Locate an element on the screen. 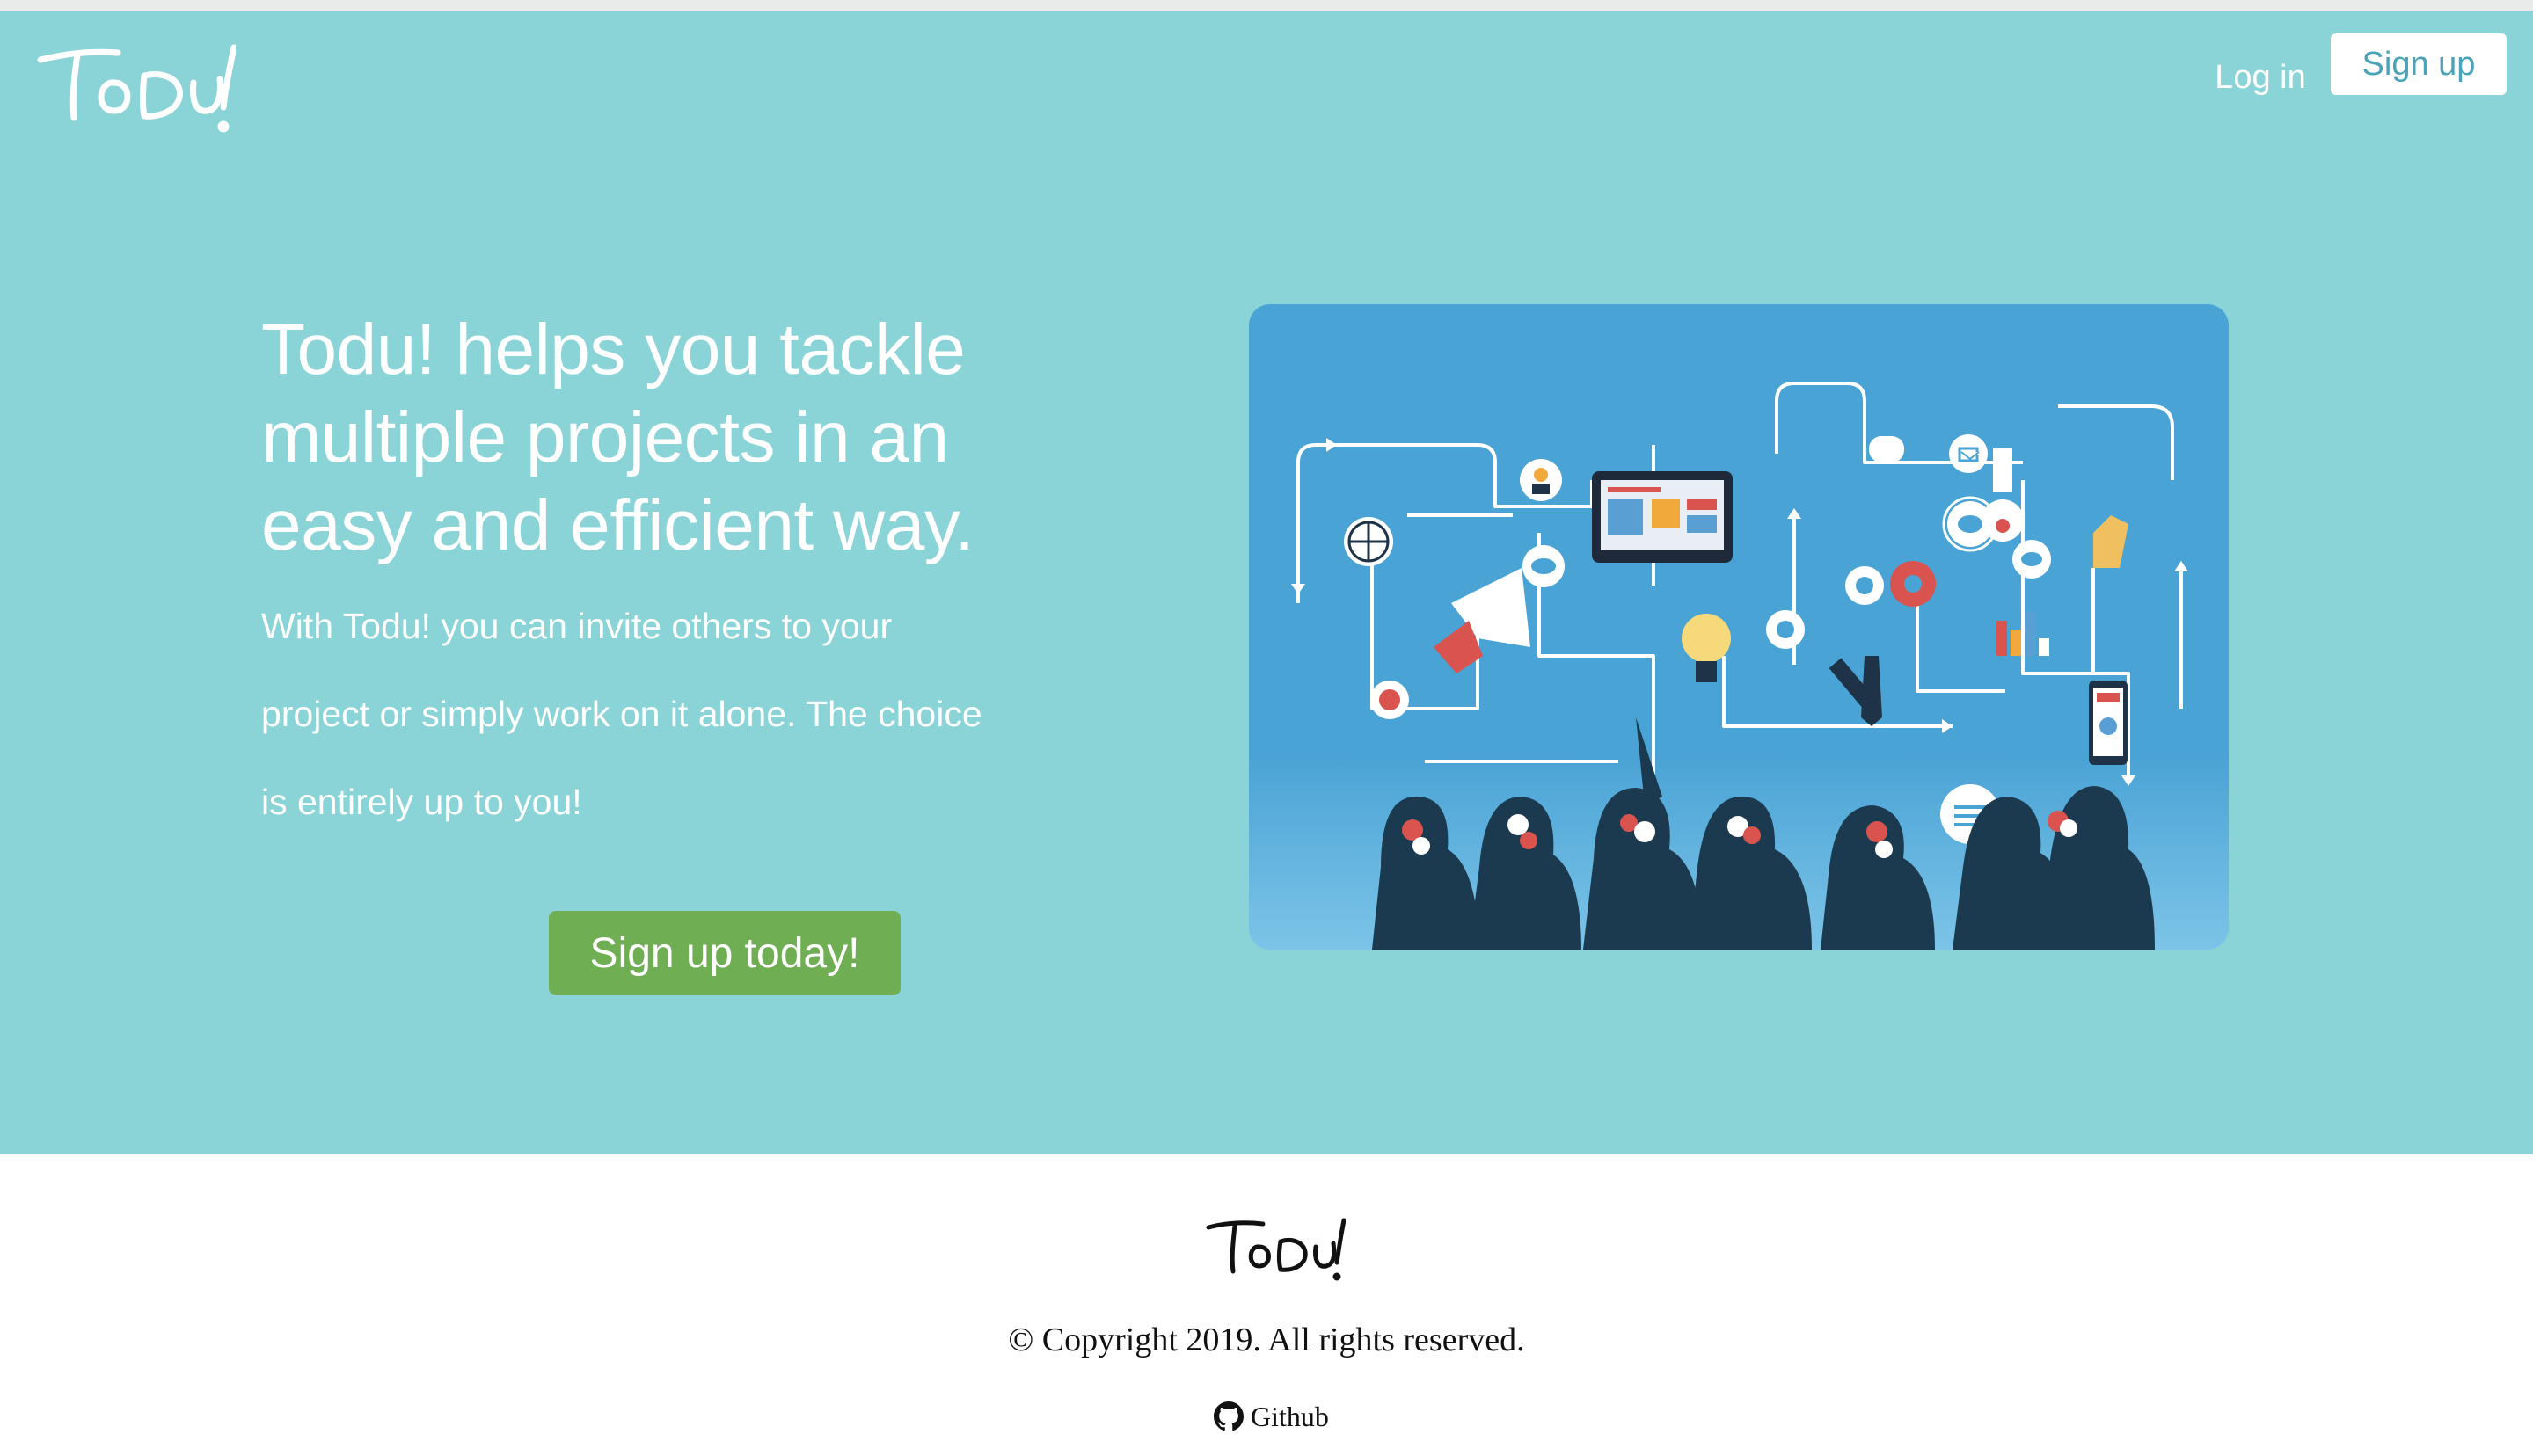 The width and height of the screenshot is (2533, 1456). footer-logo-wordmark-icon is located at coordinates (1277, 1249).